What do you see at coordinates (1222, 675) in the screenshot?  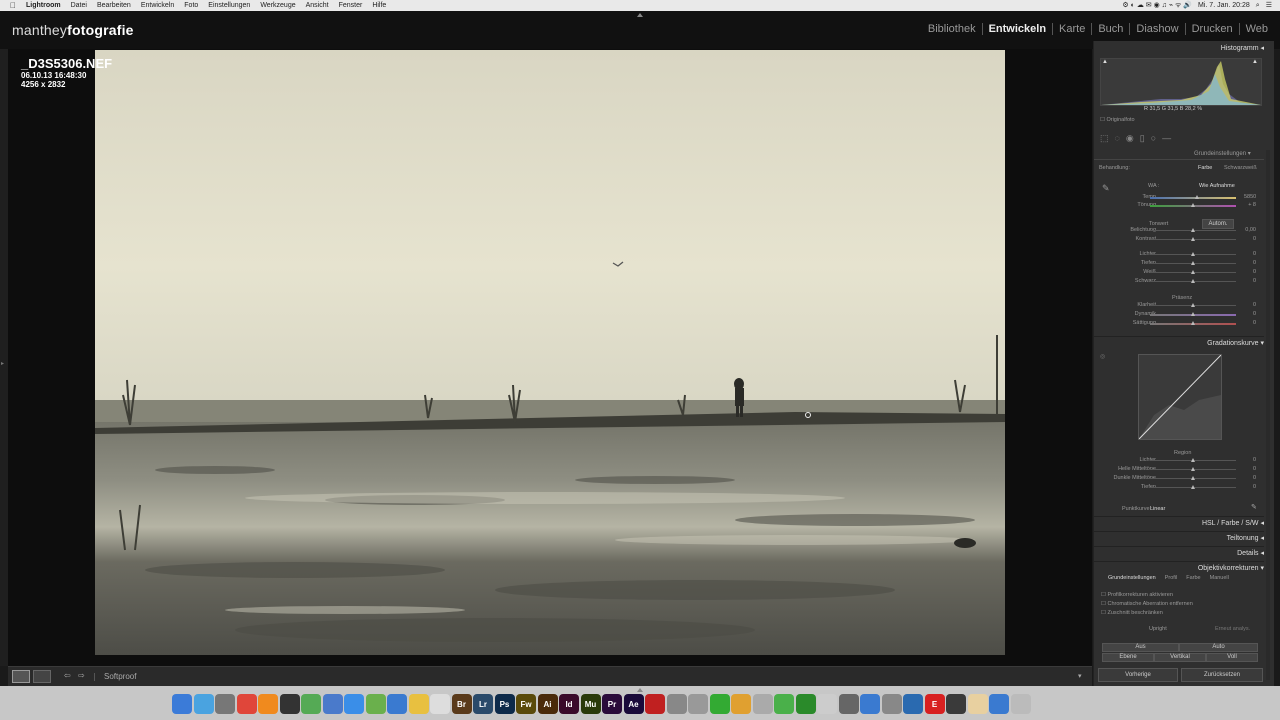 I see `reset-button: Zurücksetzen` at bounding box center [1222, 675].